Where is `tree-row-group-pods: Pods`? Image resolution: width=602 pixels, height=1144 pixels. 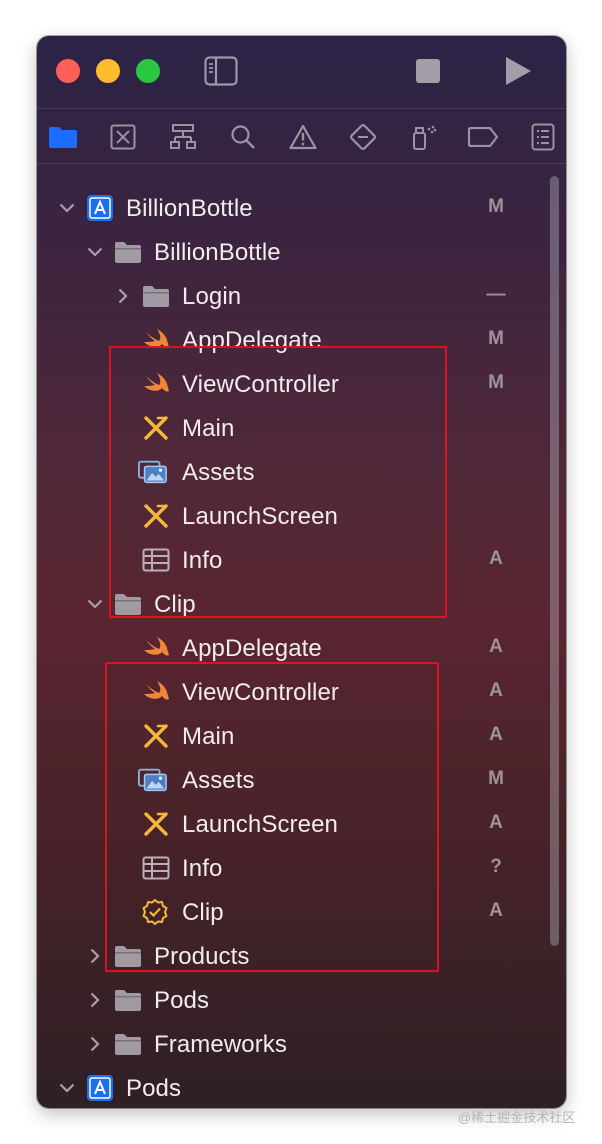
tree-row-group-pods: Pods is located at coordinates (301, 1000).